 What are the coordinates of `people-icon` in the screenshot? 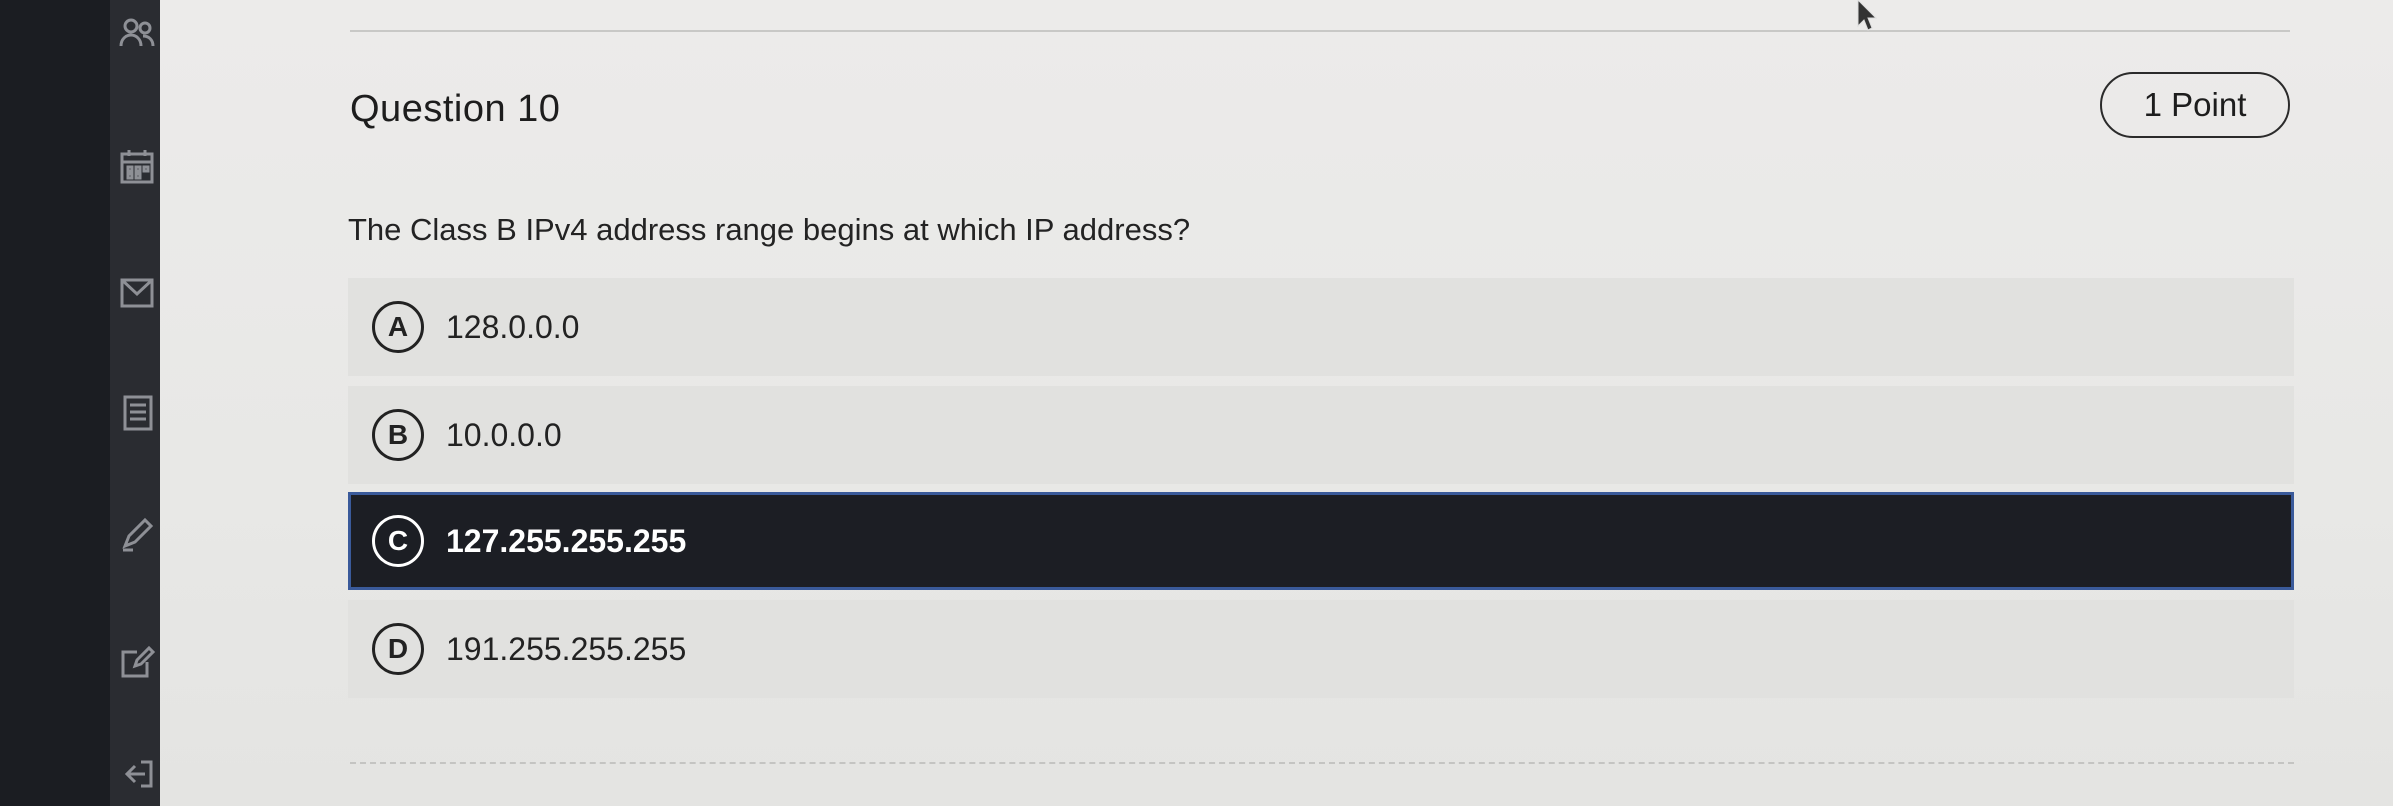 It's located at (137, 34).